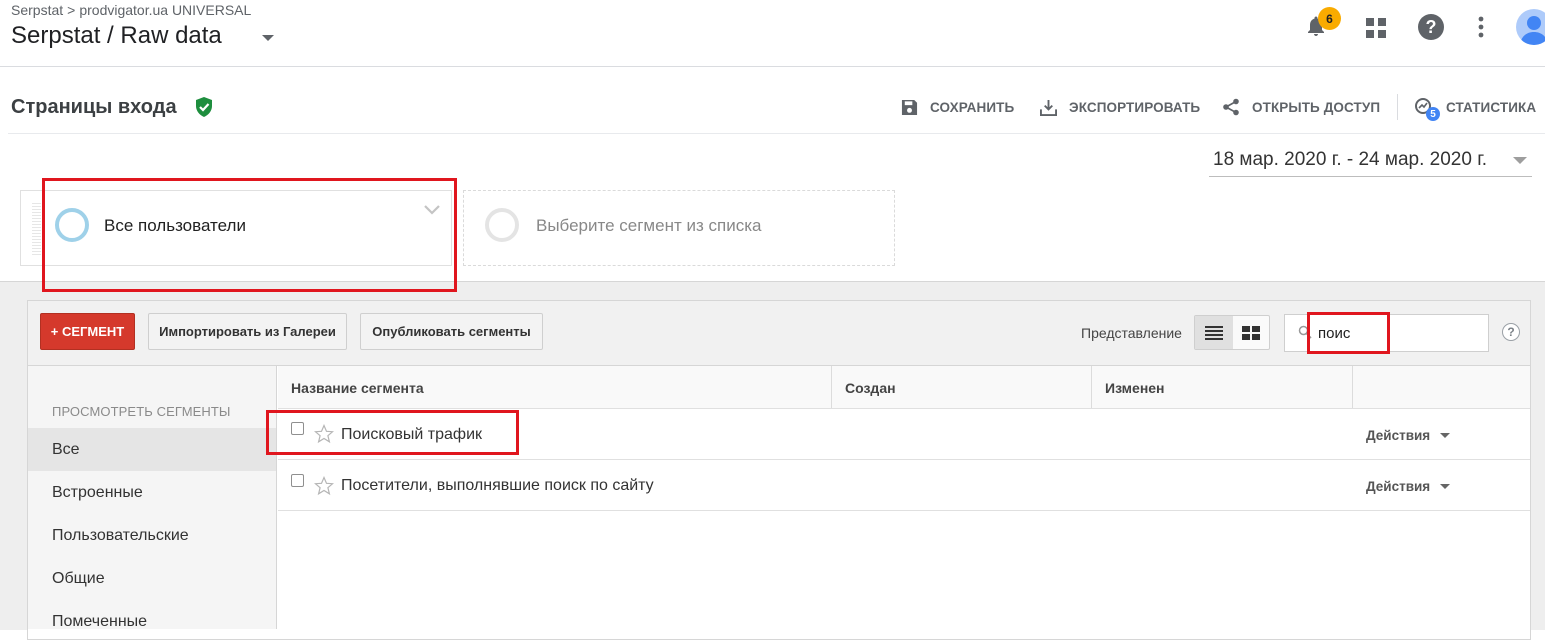 Image resolution: width=1545 pixels, height=643 pixels. I want to click on import-from-gallery-button: Импортировать из Галереи, so click(247, 331).